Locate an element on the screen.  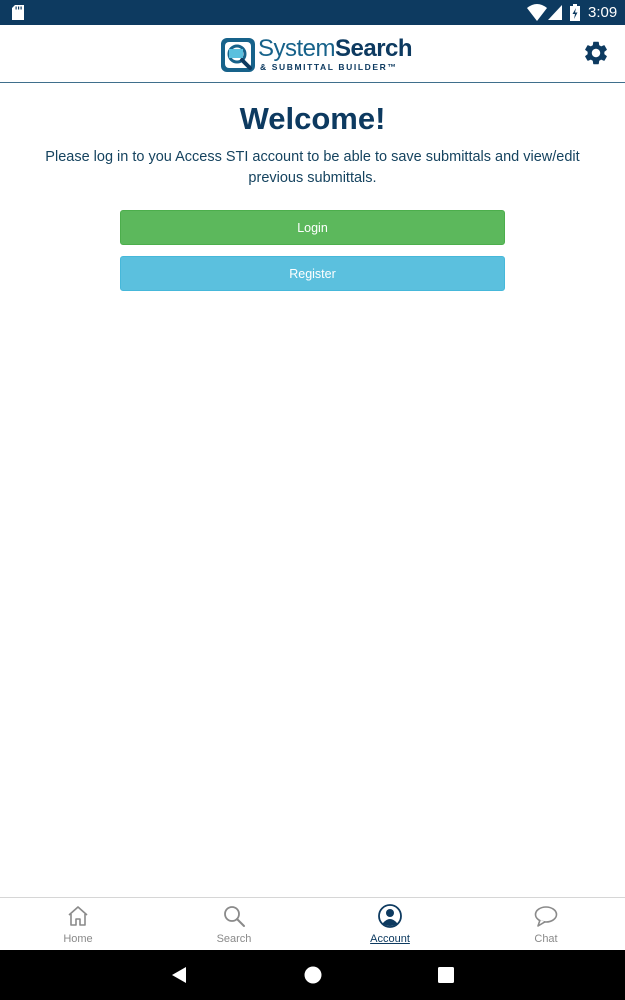
tab-account: Account is located at coordinates (390, 924).